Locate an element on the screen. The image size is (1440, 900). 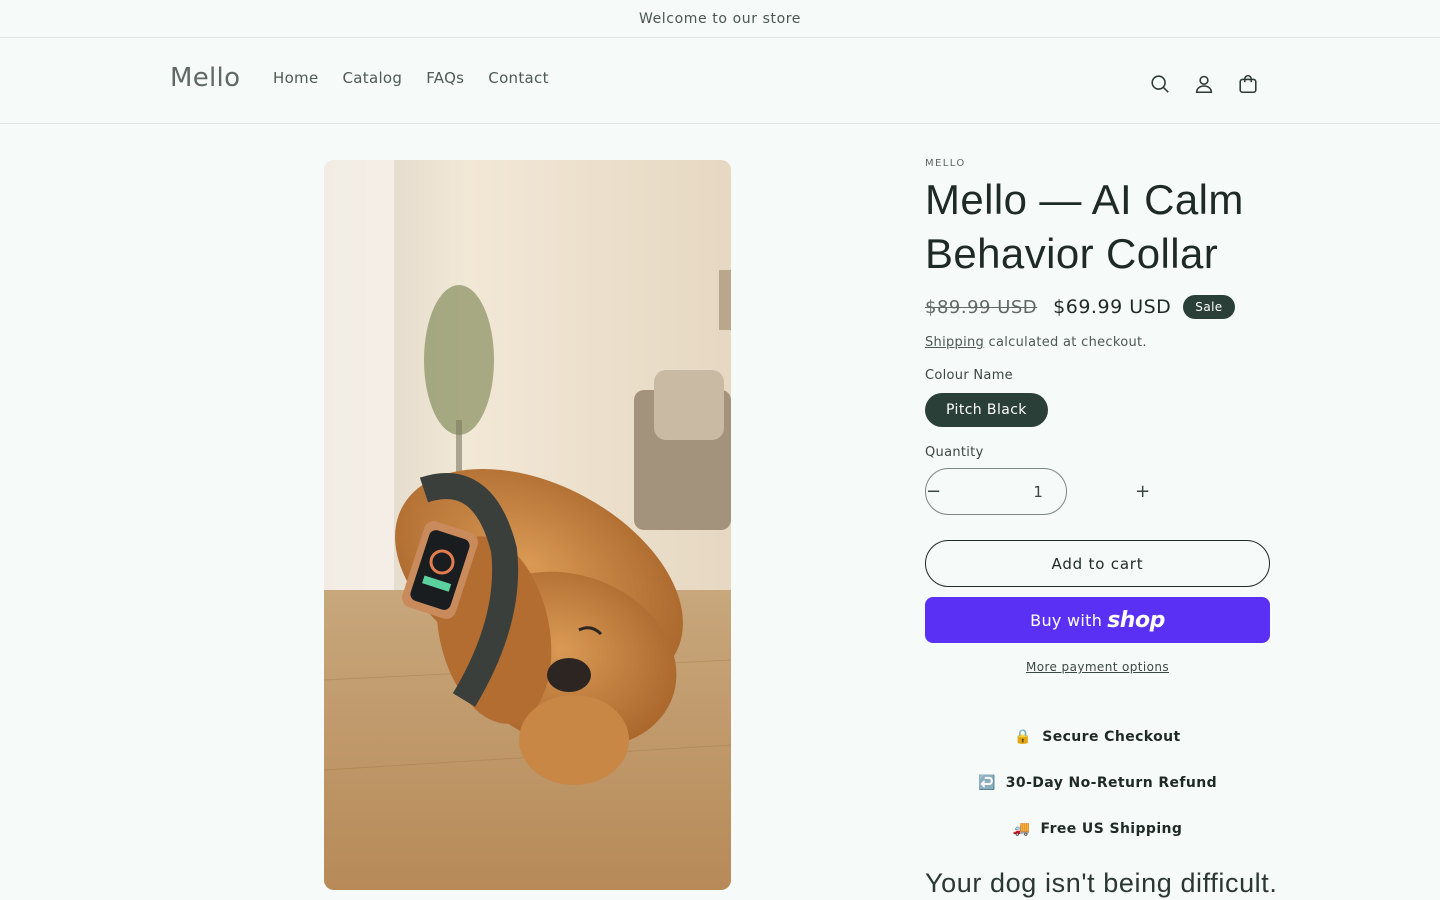
nav-home: Home is located at coordinates (296, 78).